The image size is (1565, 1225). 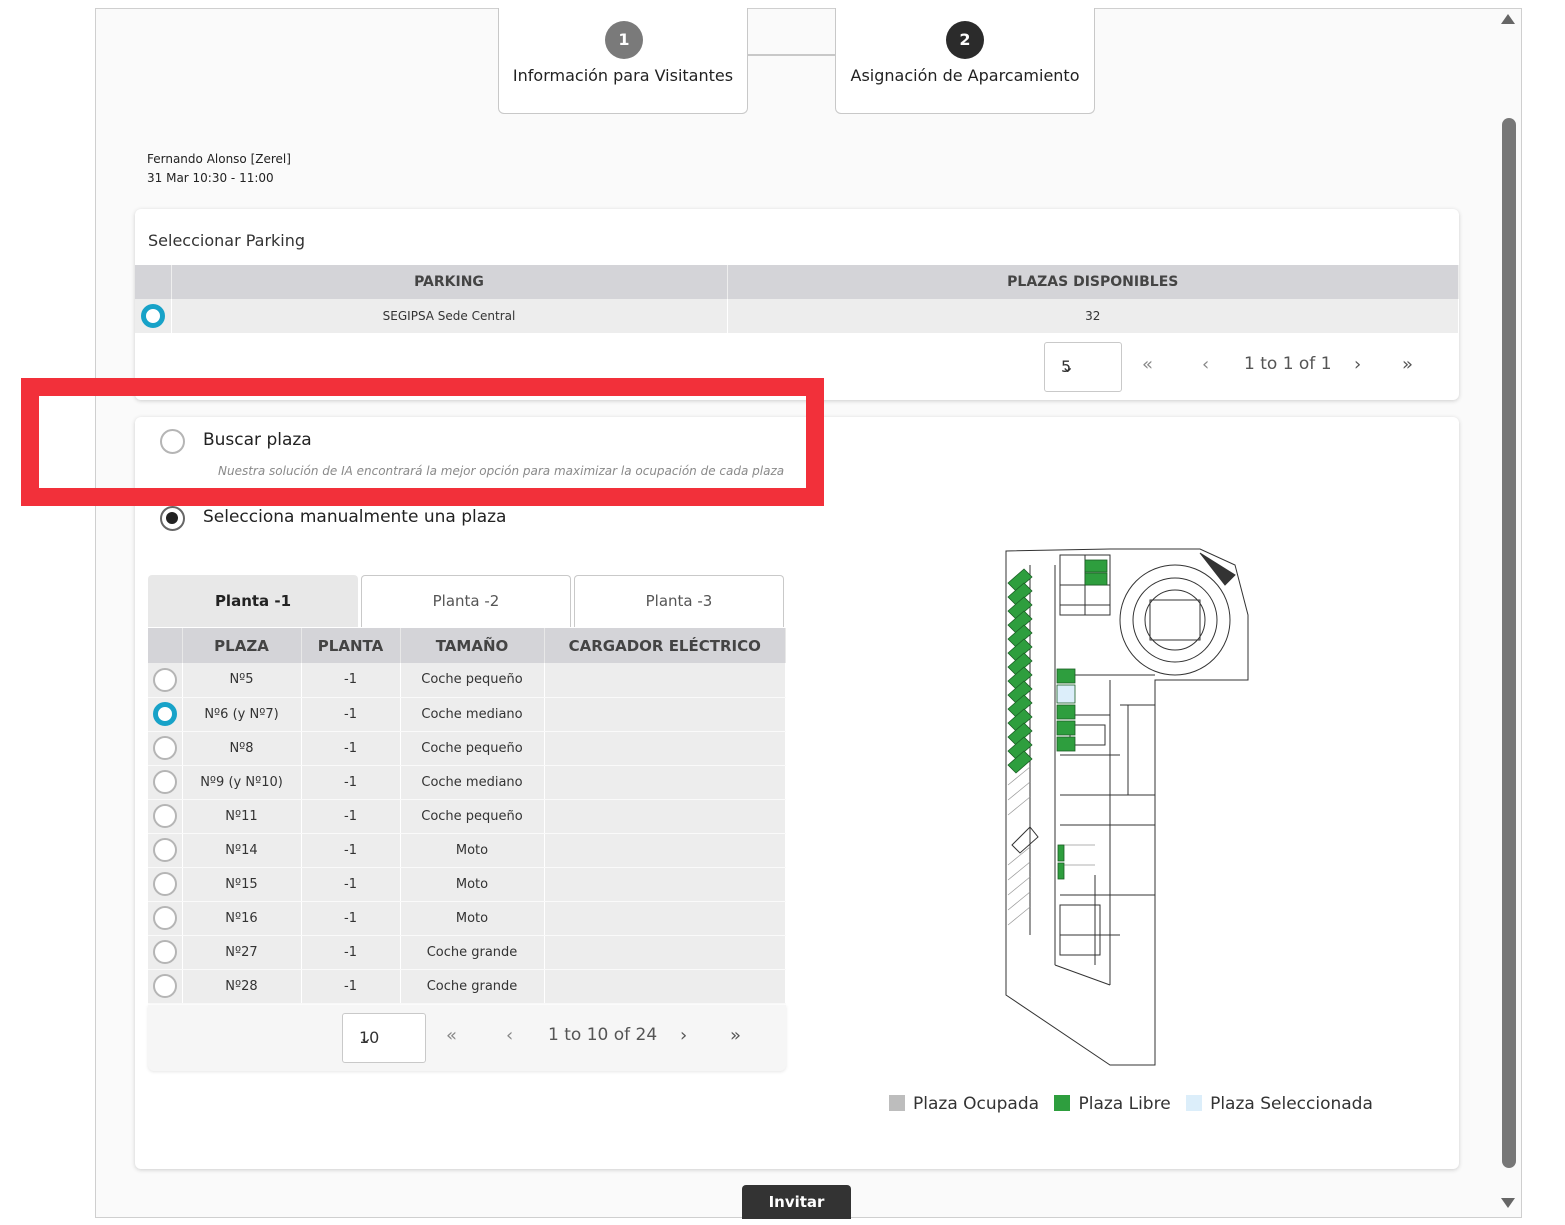 I want to click on cell-plaza: Nº16, so click(x=242, y=918).